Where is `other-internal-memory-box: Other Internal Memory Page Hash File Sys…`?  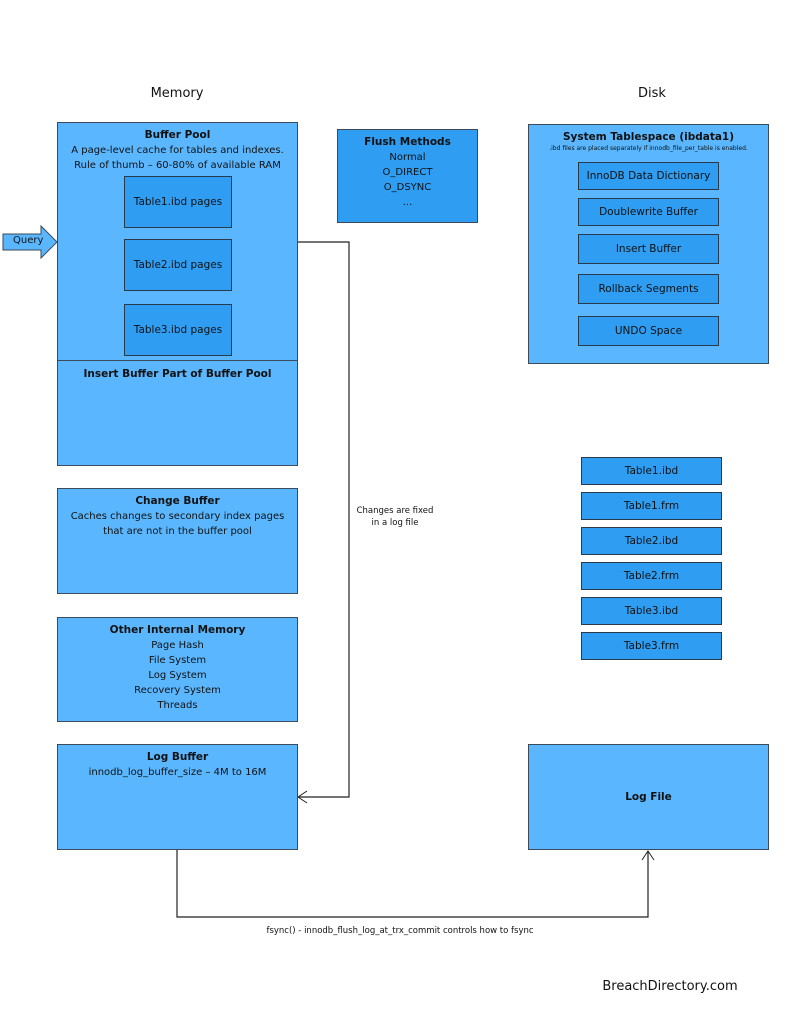 other-internal-memory-box: Other Internal Memory Page Hash File Sys… is located at coordinates (177, 669).